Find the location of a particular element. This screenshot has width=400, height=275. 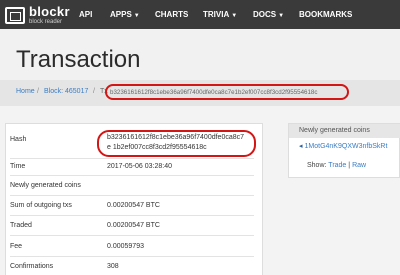

nav-item-bookmarks: BOOKMARKS is located at coordinates (325, 14).